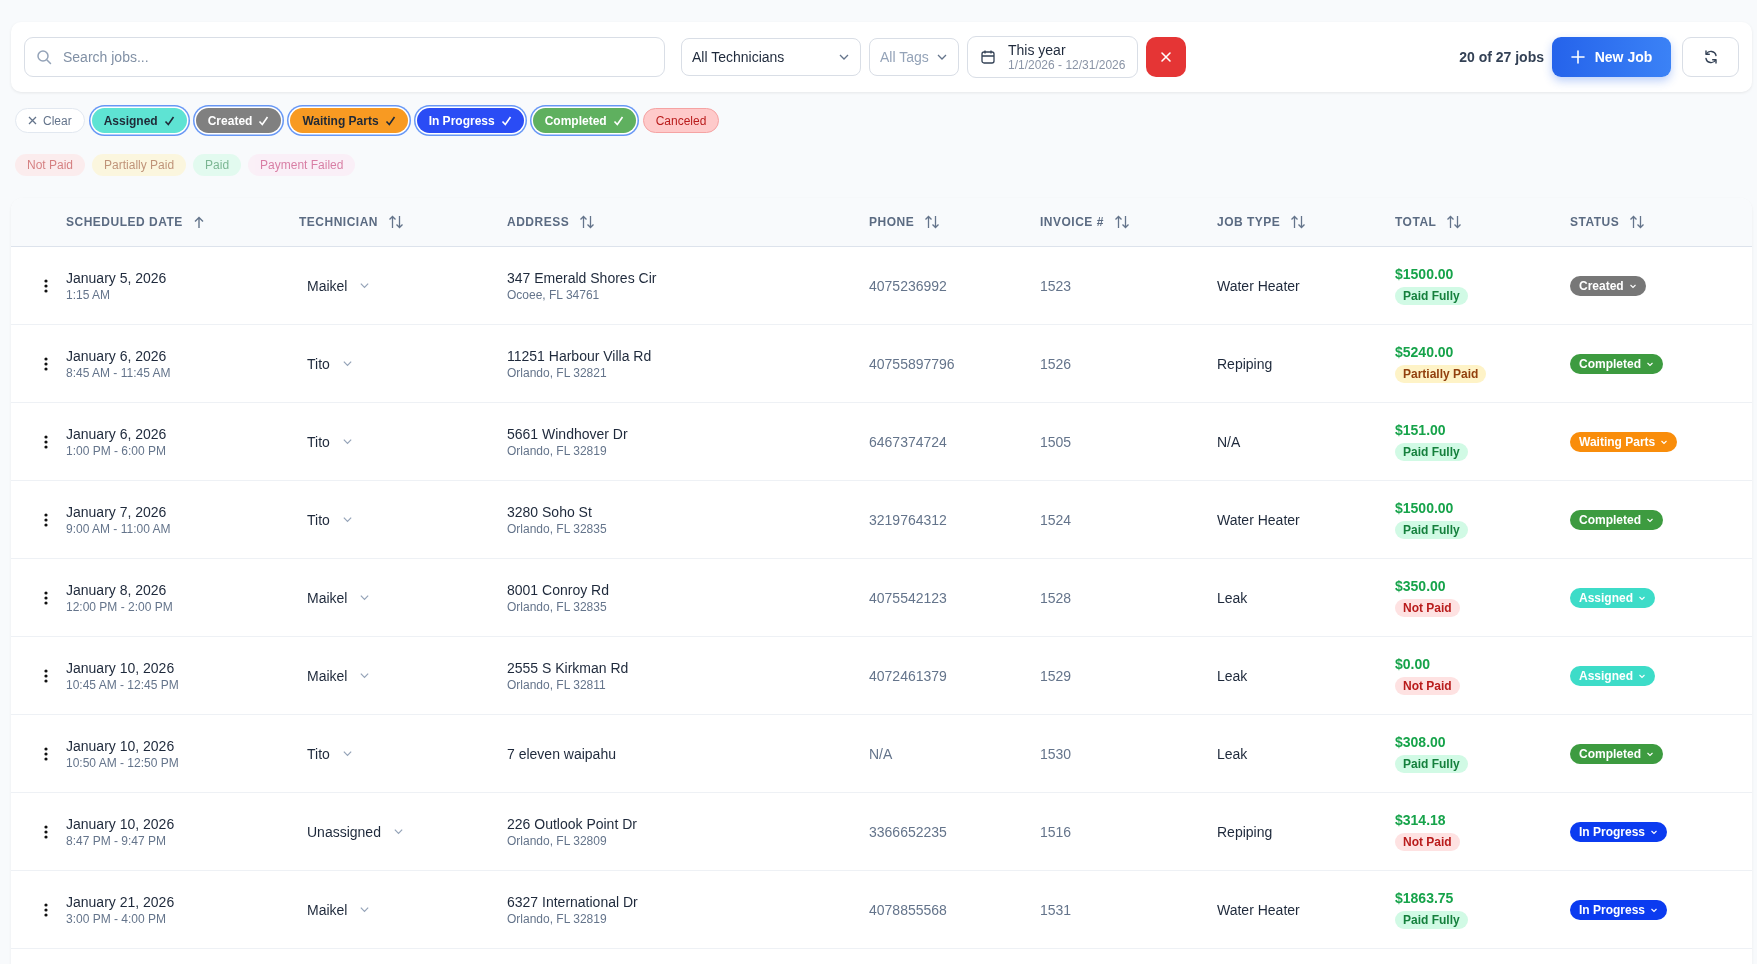 The image size is (1757, 964). I want to click on sort-ascending-icon, so click(198, 222).